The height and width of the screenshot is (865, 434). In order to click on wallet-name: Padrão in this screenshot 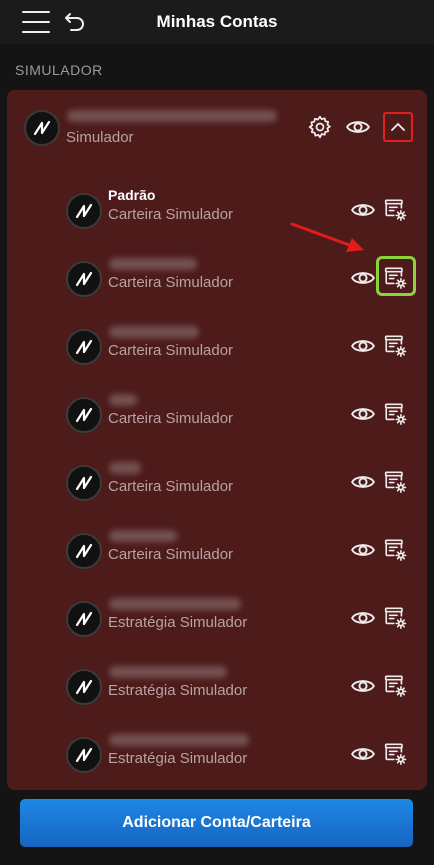, I will do `click(132, 195)`.